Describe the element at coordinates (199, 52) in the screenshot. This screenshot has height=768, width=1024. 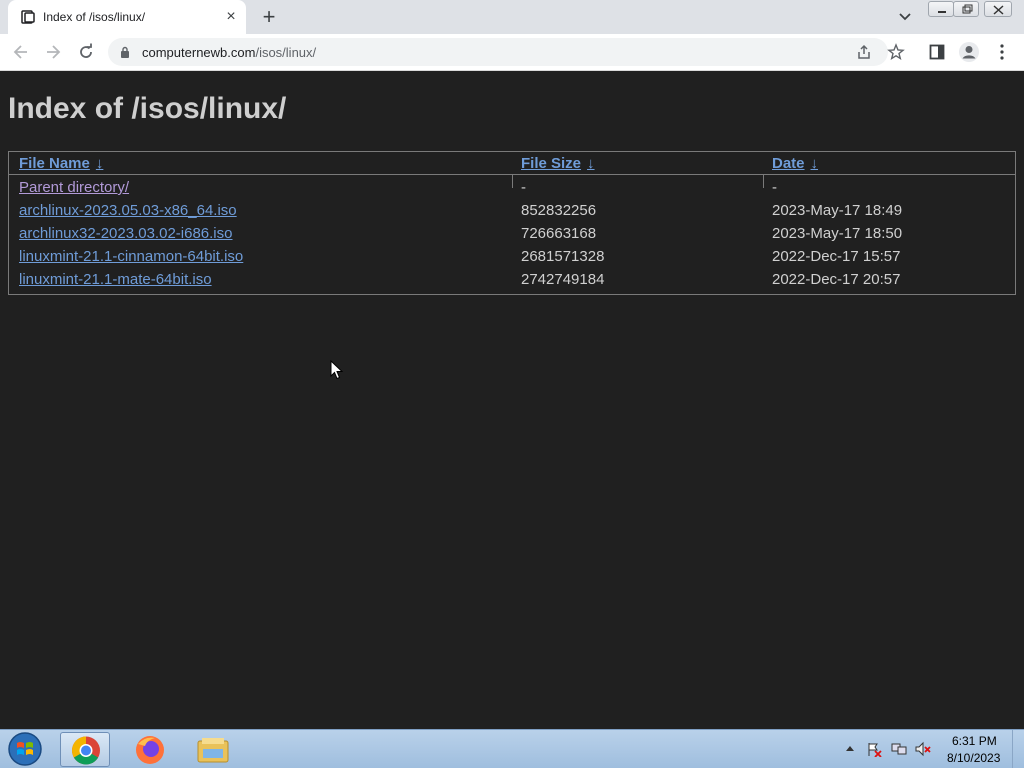
I see `url-host: computernewb.com` at that location.